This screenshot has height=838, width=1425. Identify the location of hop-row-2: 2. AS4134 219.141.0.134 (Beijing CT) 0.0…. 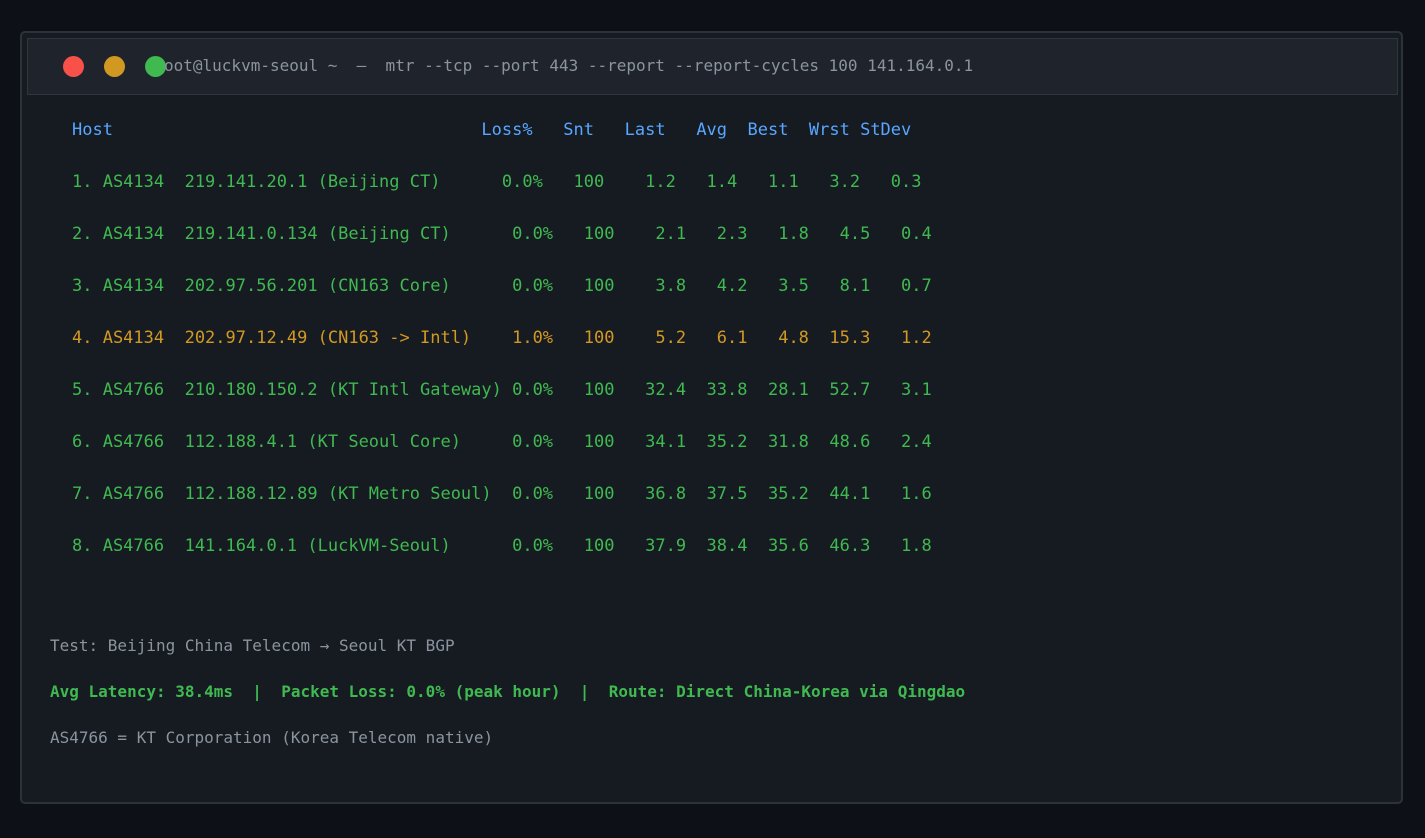
(502, 234).